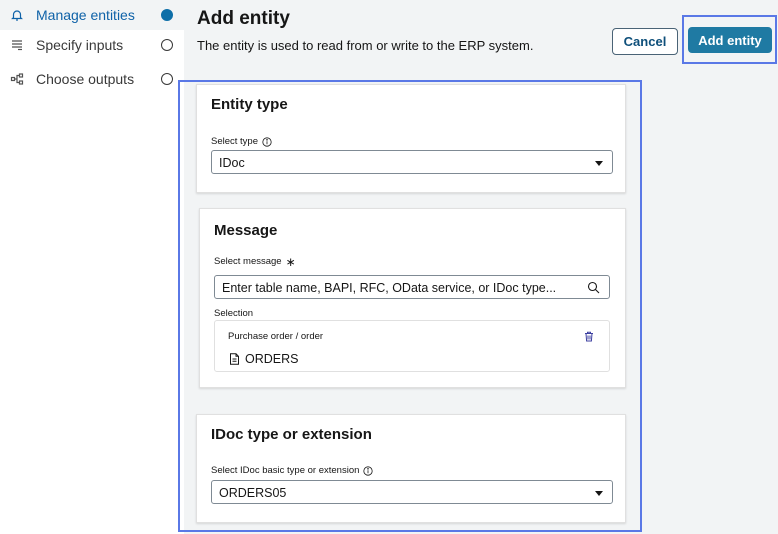 This screenshot has height=534, width=778. What do you see at coordinates (411, 138) in the screenshot?
I see `entity-type-card: Entity type Select type IDoc` at bounding box center [411, 138].